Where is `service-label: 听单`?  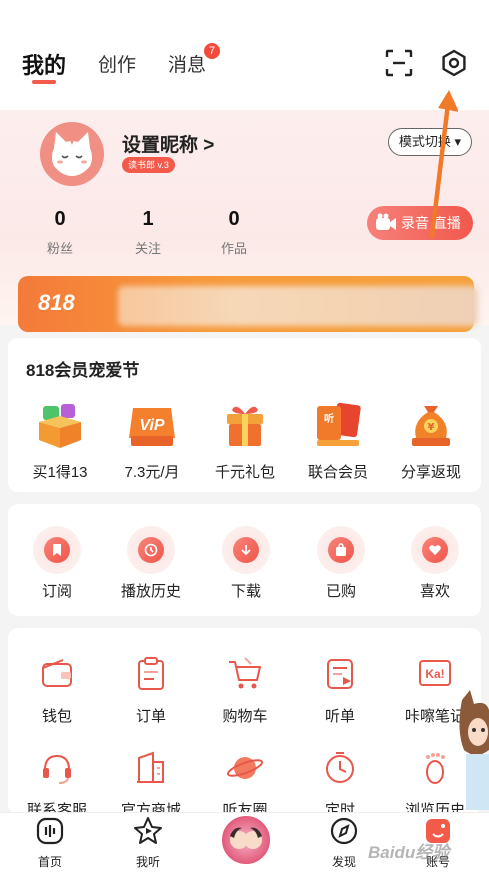 service-label: 听单 is located at coordinates (339, 716).